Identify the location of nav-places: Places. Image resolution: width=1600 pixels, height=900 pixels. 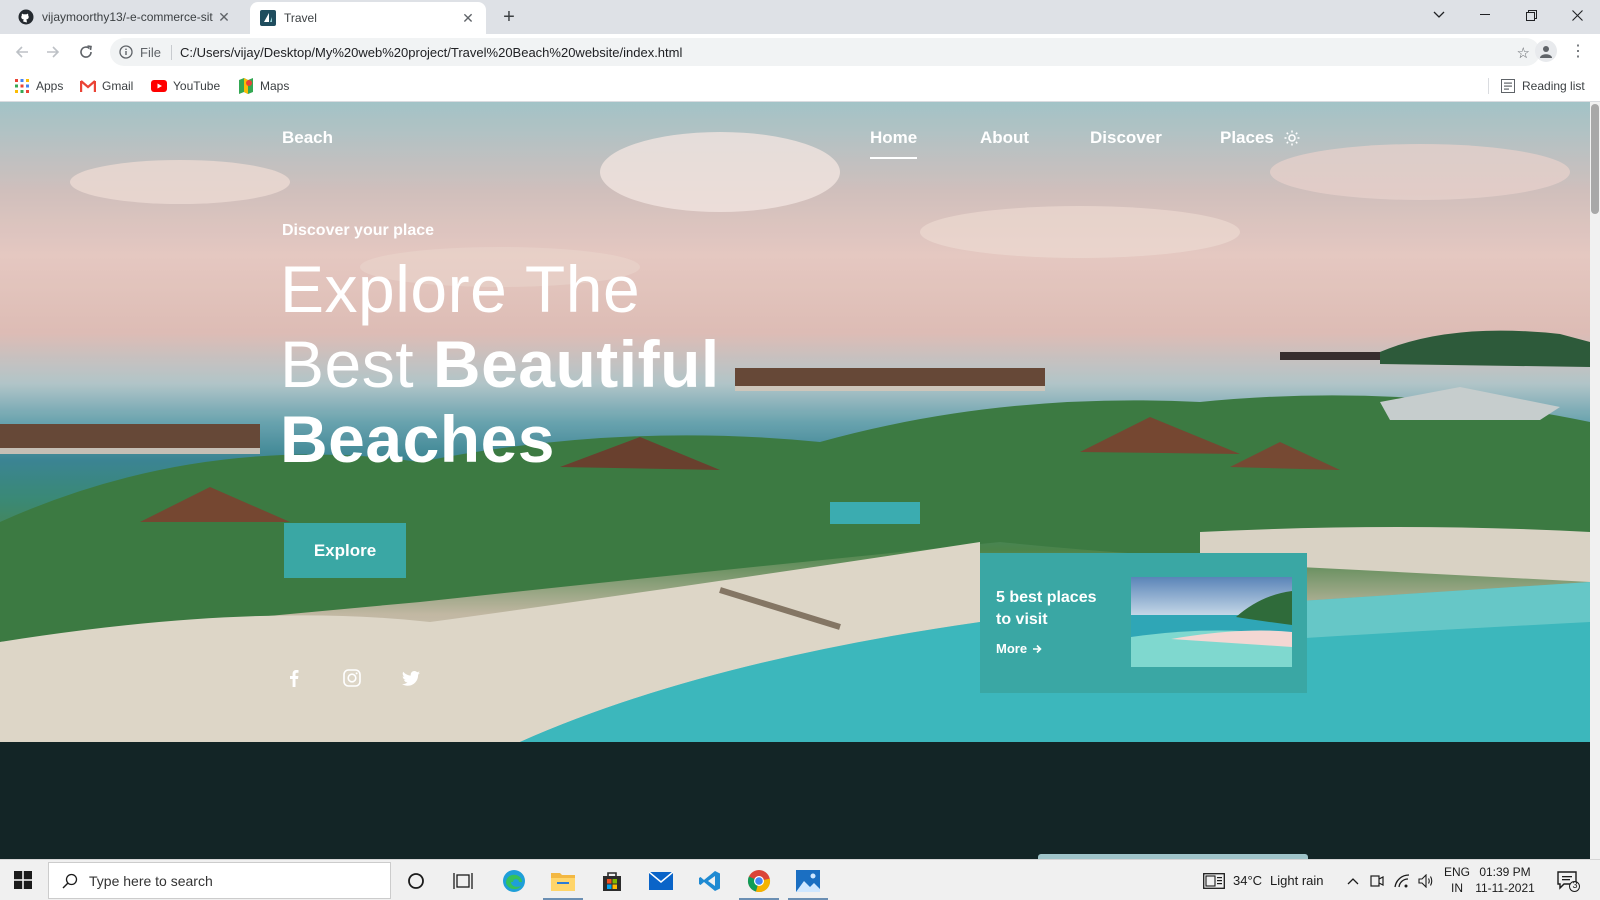
(1247, 138).